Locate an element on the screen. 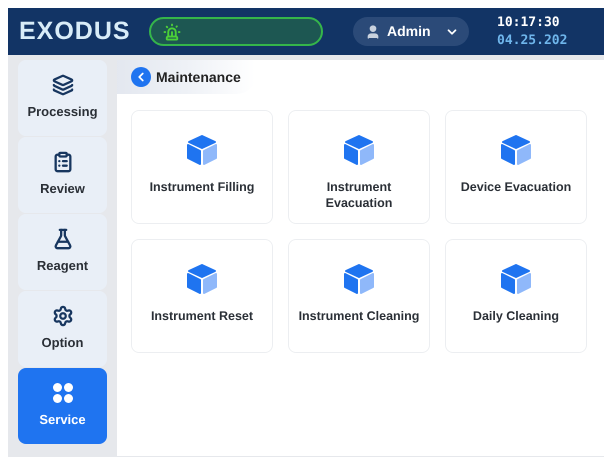  maintenance-card: Daily Cleaning is located at coordinates (516, 296).